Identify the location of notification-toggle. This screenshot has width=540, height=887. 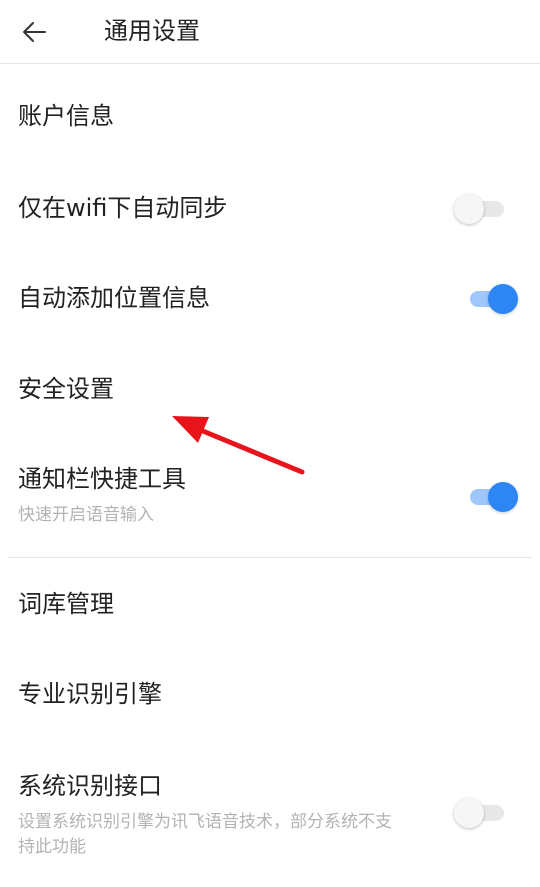
(492, 496).